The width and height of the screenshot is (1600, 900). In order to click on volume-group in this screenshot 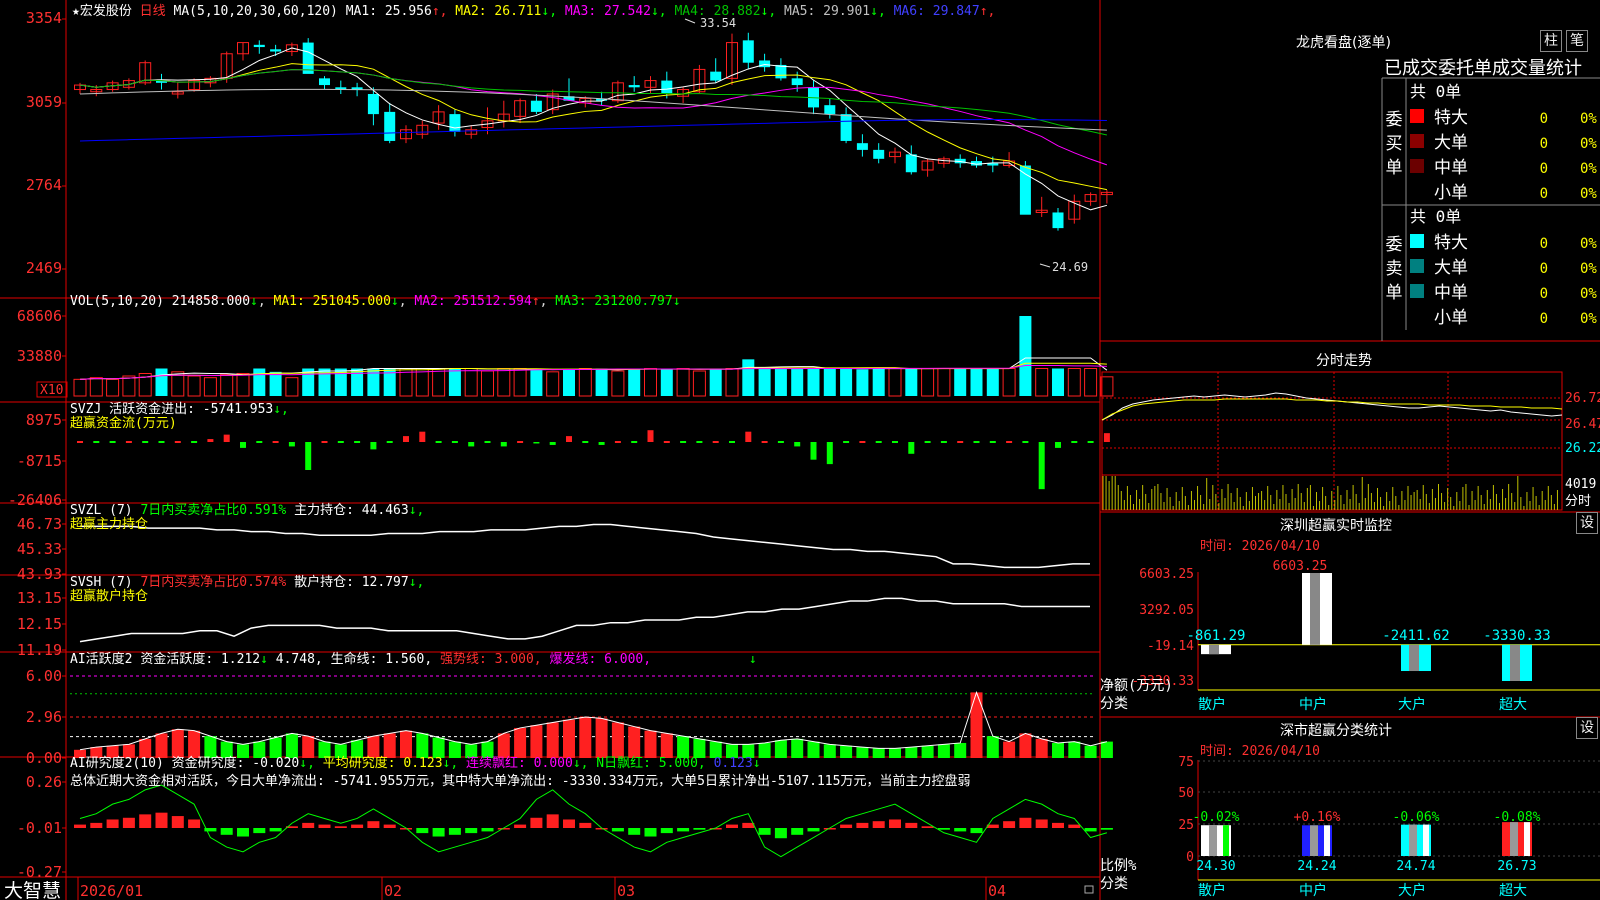, I will do `click(593, 356)`.